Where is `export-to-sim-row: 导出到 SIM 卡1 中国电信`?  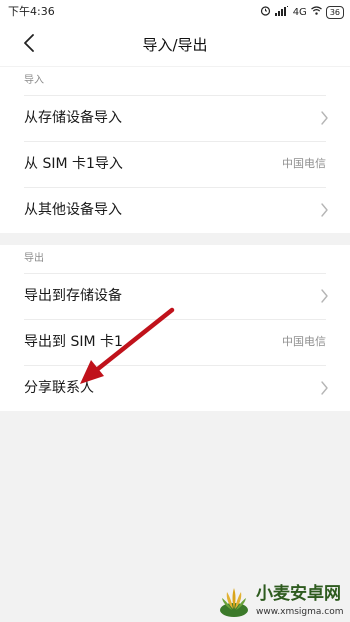
export-to-sim-row: 导出到 SIM 卡1 中国电信 is located at coordinates (175, 342).